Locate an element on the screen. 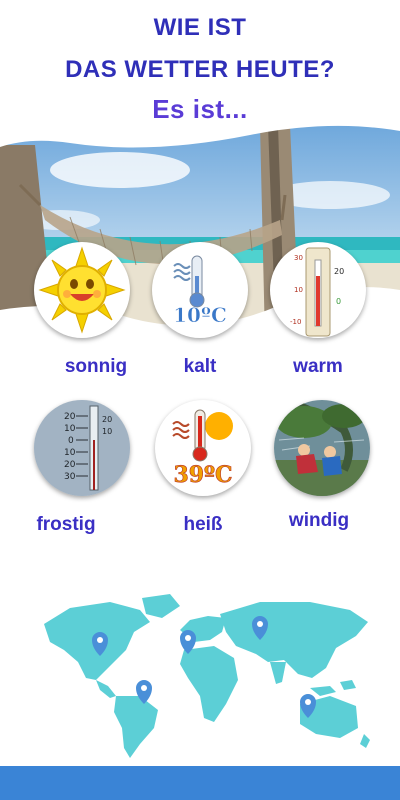 This screenshot has height=800, width=400. windy-storm-icon is located at coordinates (322, 448).